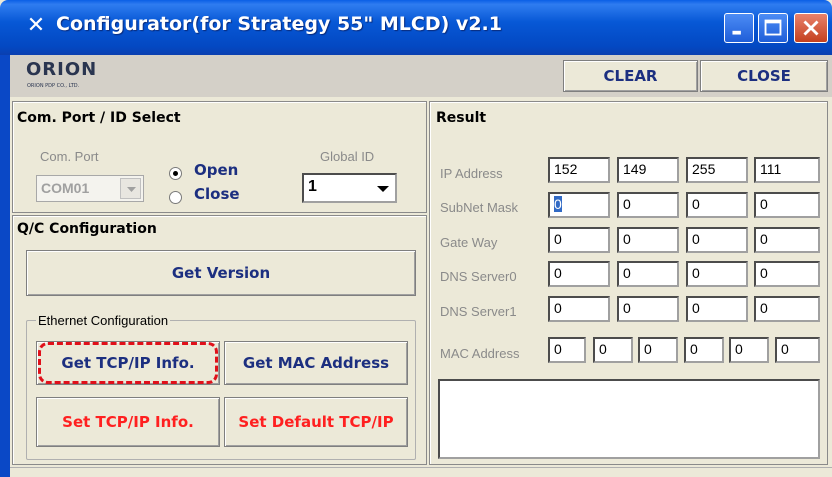 This screenshot has width=832, height=477. Describe the element at coordinates (5, 266) in the screenshot. I see `window-left-border` at that location.